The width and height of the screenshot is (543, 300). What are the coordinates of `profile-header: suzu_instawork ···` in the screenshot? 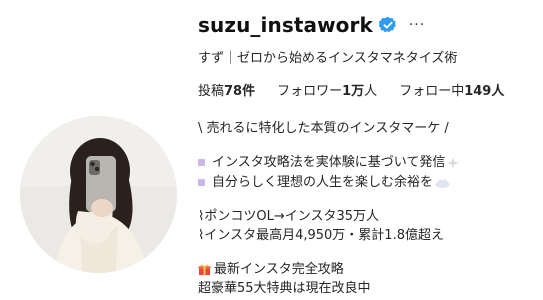 It's located at (311, 25).